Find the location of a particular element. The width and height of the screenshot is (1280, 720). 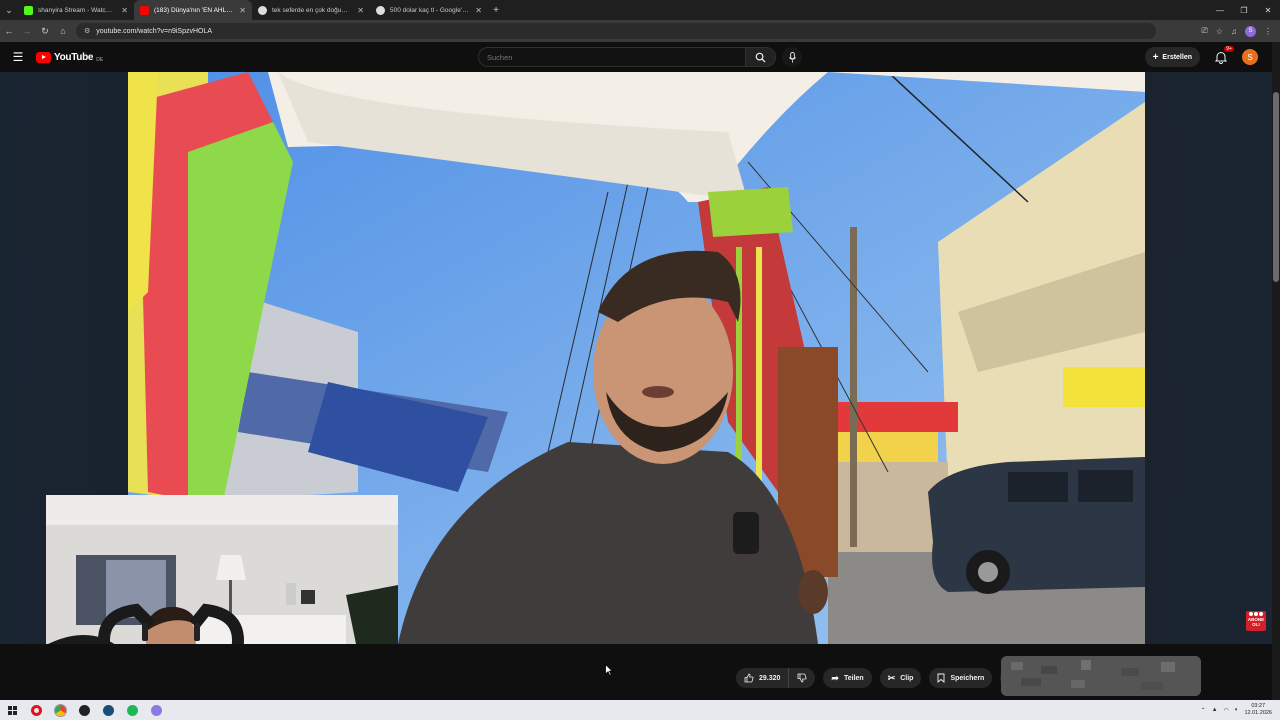

browser-tab-google-2: 500 dolar kaç tl - Google'da Ar ✕ is located at coordinates (429, 10).